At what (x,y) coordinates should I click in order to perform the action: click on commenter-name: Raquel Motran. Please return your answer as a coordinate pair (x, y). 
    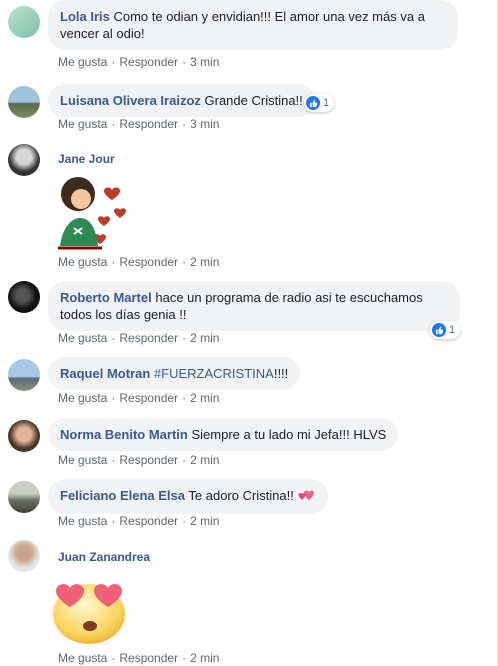
    Looking at the image, I should click on (105, 373).